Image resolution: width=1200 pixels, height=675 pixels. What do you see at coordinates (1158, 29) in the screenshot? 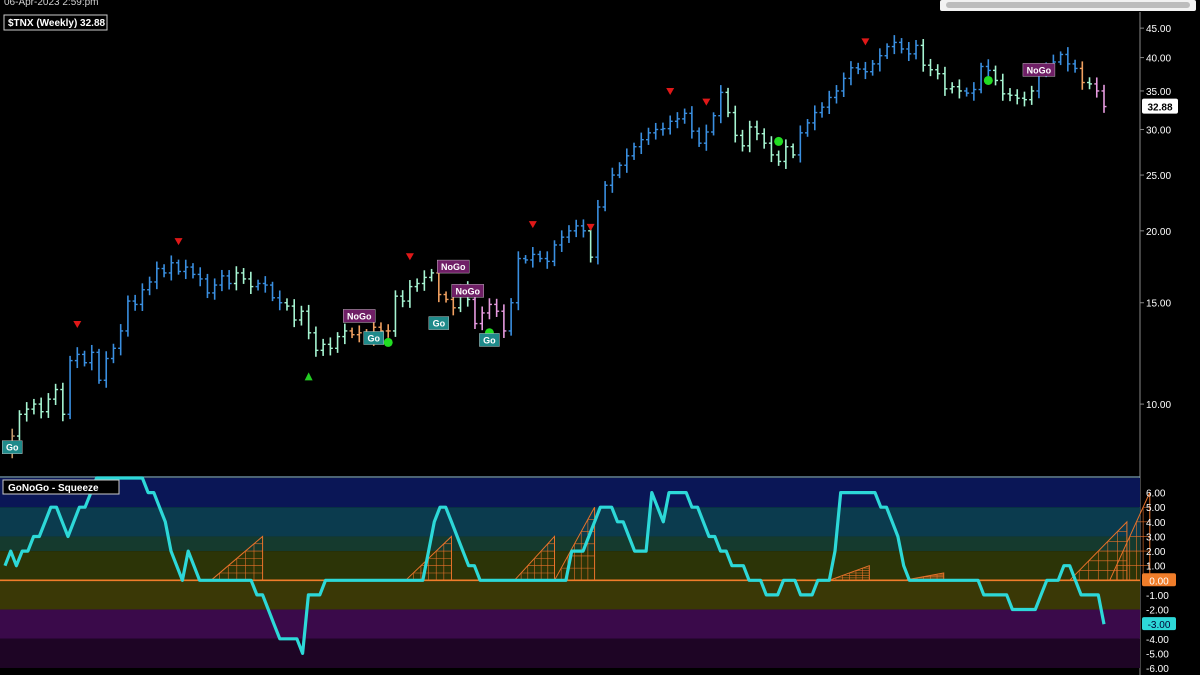
I see `y-tick-label: 45.00` at bounding box center [1158, 29].